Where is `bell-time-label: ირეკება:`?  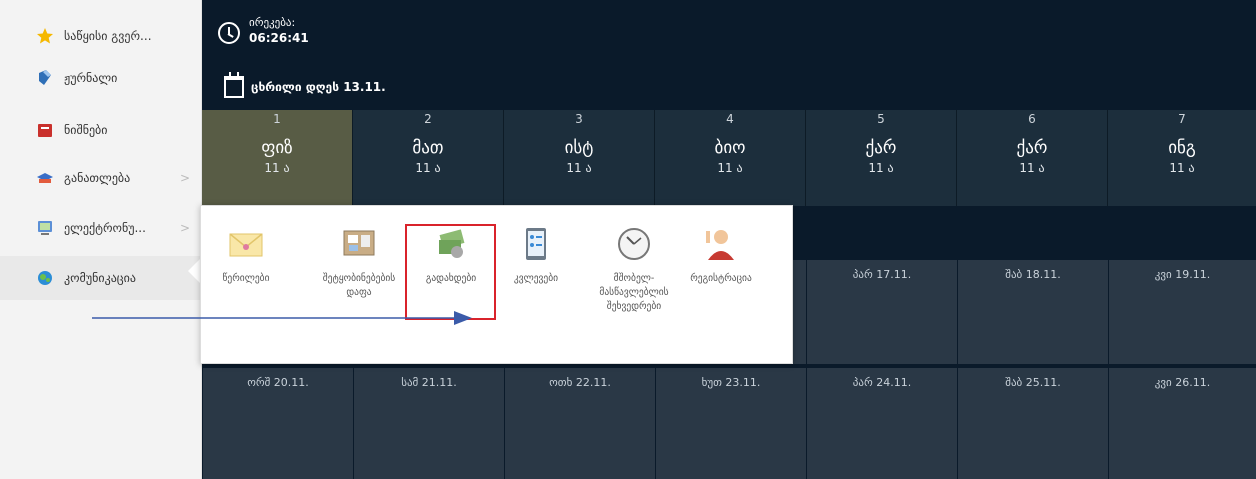
bell-time-label: ირეკება: is located at coordinates (272, 22).